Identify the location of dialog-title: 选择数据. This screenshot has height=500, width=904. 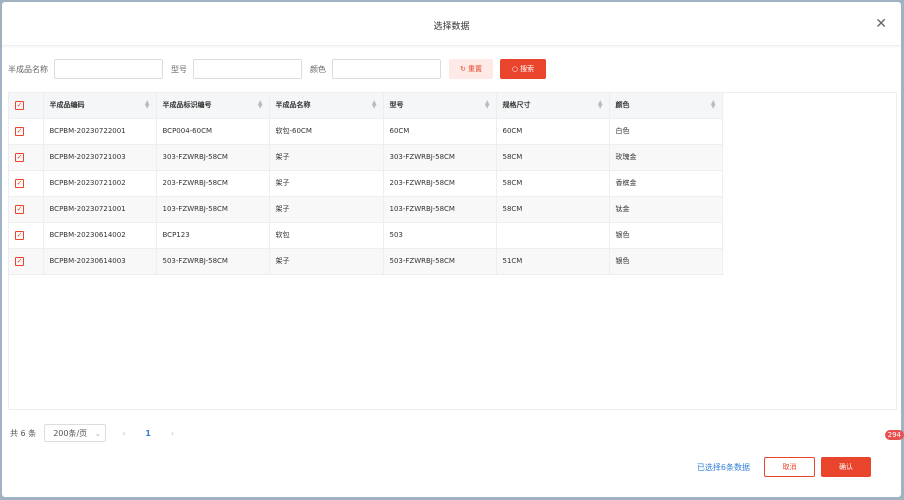
(451, 27).